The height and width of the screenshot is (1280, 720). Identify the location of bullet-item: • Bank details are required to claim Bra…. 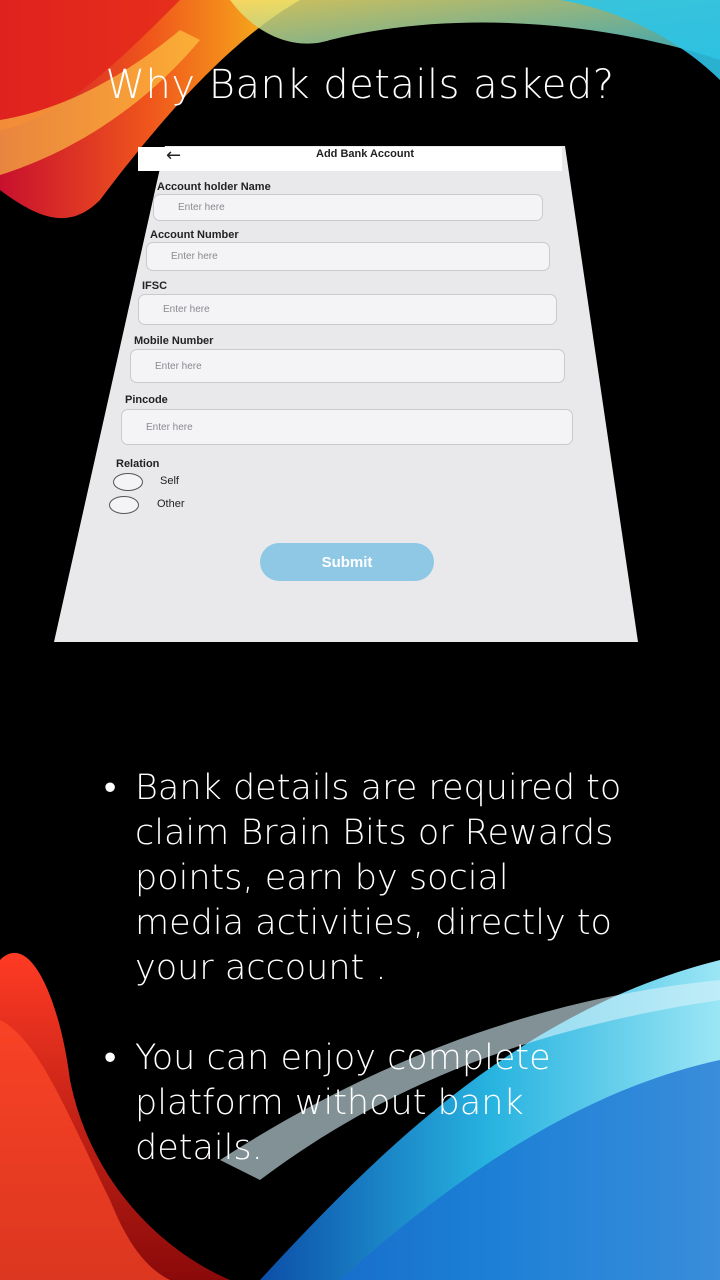
(364, 878).